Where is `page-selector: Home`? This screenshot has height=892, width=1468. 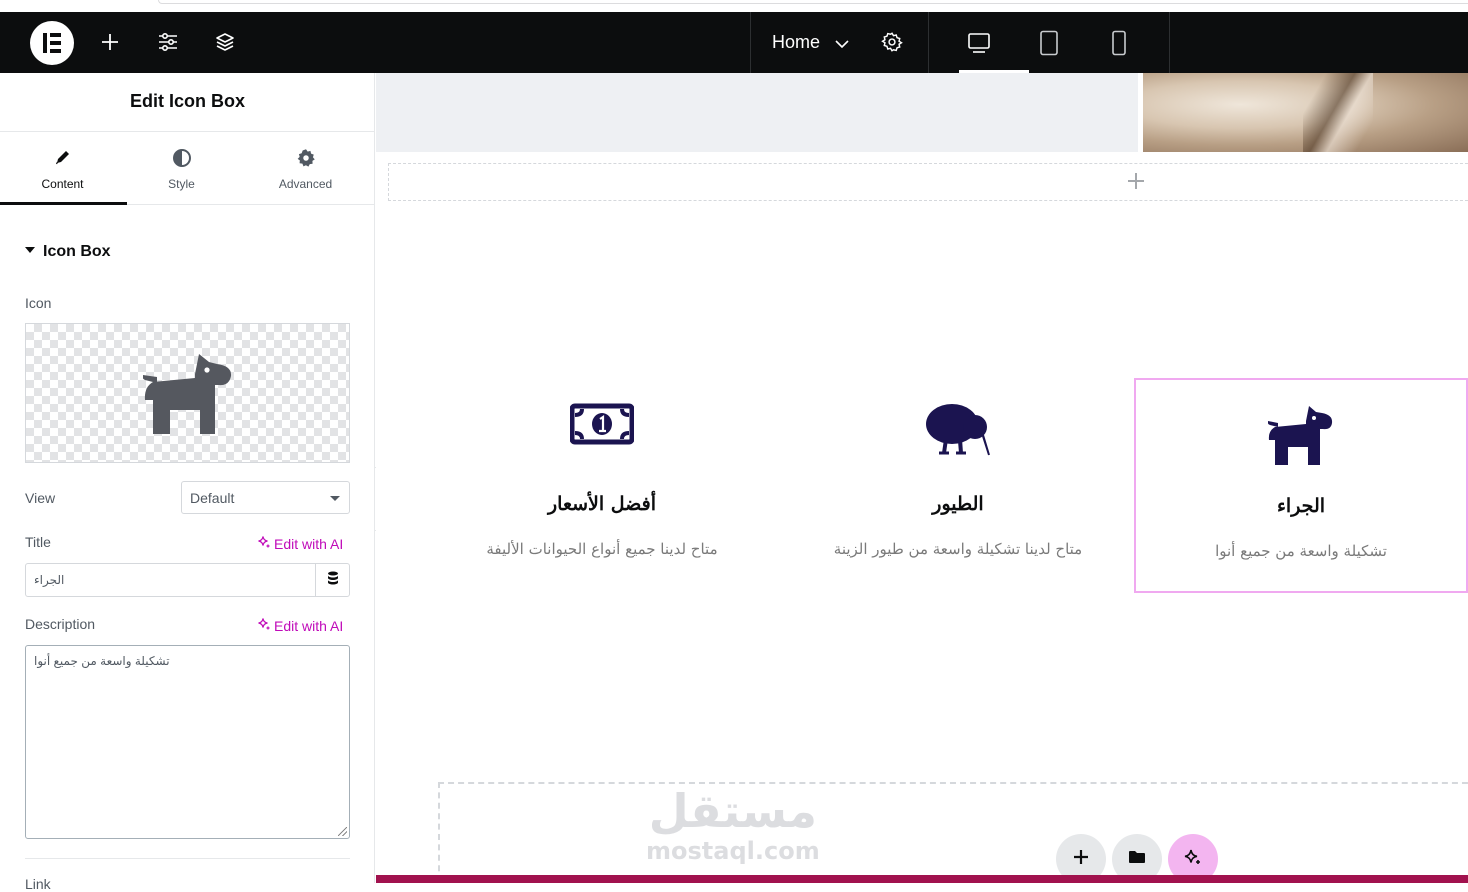
page-selector: Home is located at coordinates (839, 42).